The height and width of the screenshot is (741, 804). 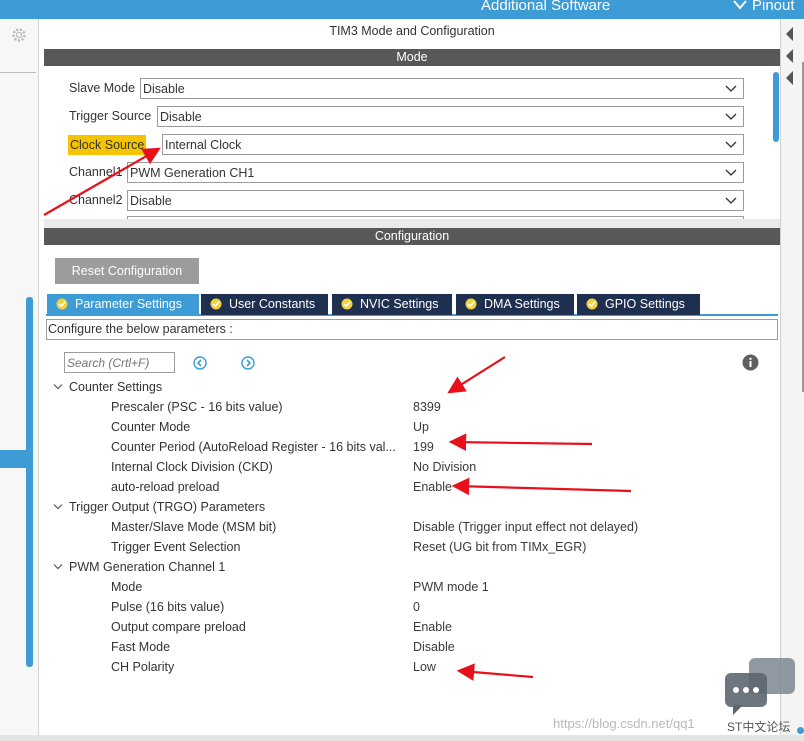 What do you see at coordinates (178, 627) in the screenshot?
I see `param-oc-preload-label: Output compare preload` at bounding box center [178, 627].